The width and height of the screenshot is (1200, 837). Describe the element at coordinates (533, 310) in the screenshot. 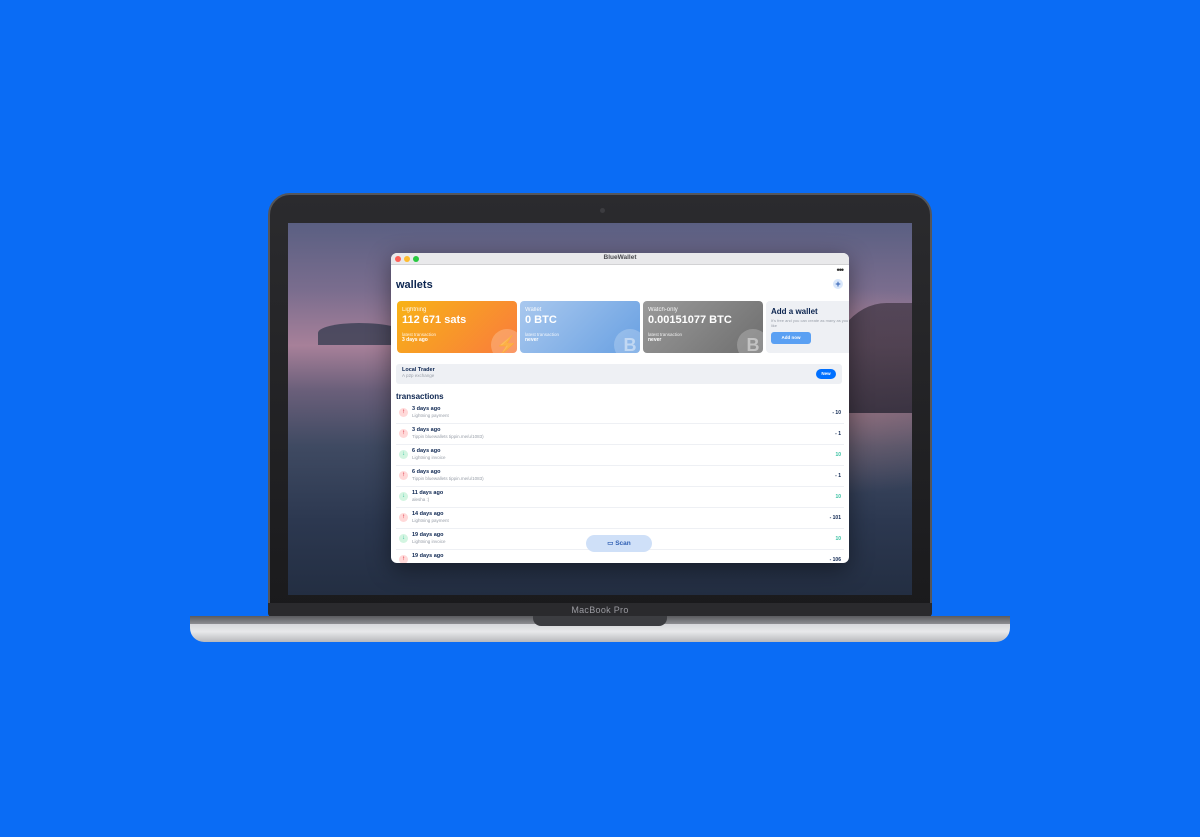

I see `wallet-type-label: Wallet` at that location.